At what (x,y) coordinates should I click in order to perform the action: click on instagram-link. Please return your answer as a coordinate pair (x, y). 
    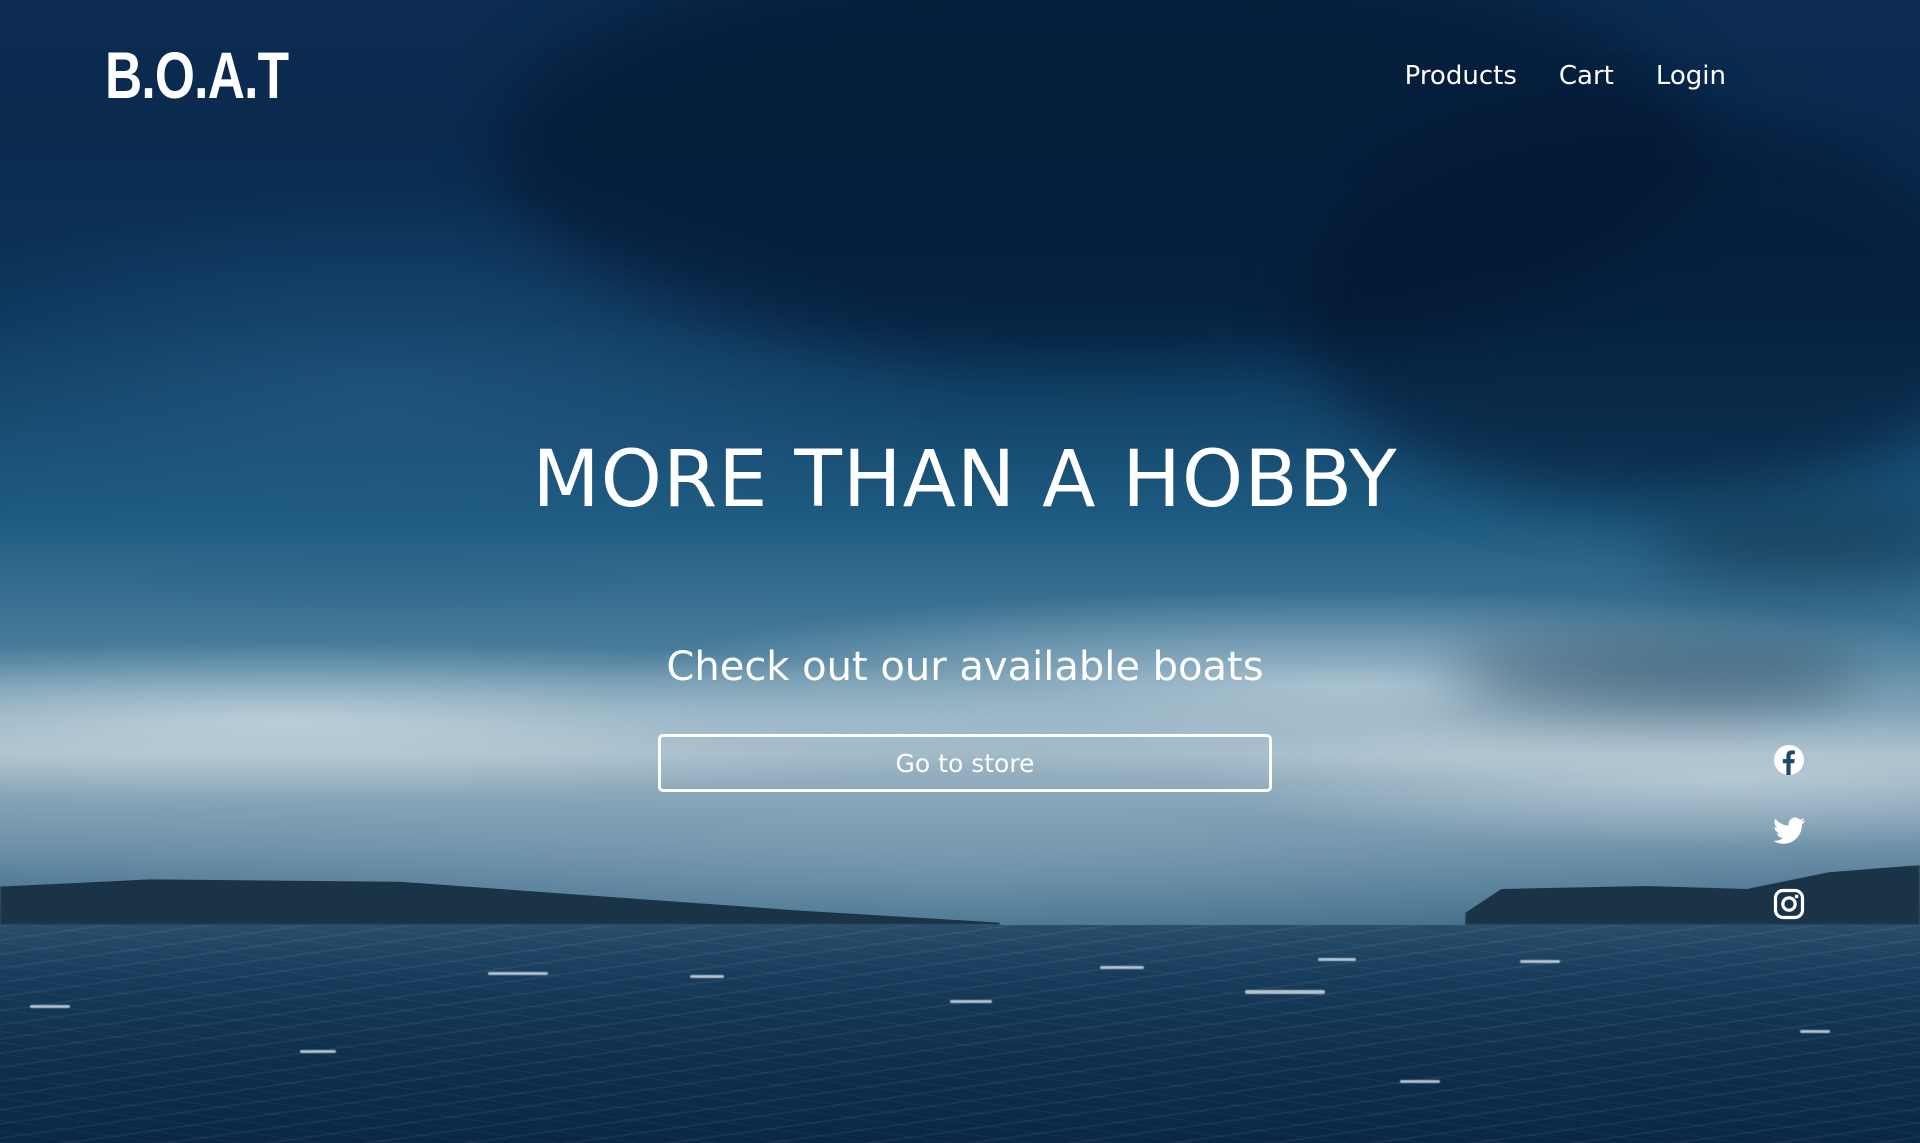
    Looking at the image, I should click on (1789, 904).